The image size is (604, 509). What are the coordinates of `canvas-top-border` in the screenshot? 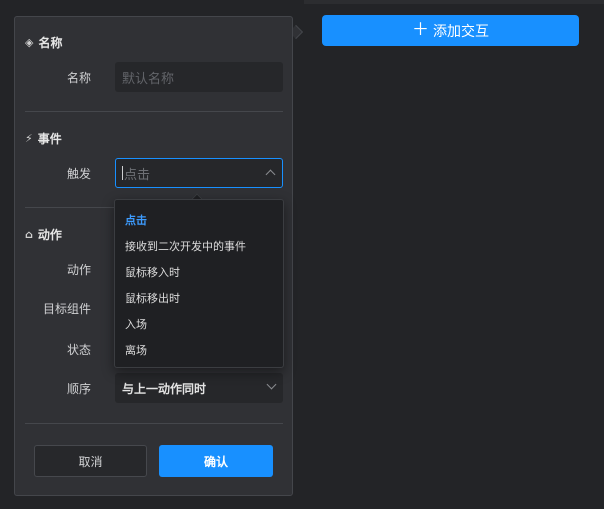 It's located at (454, 2).